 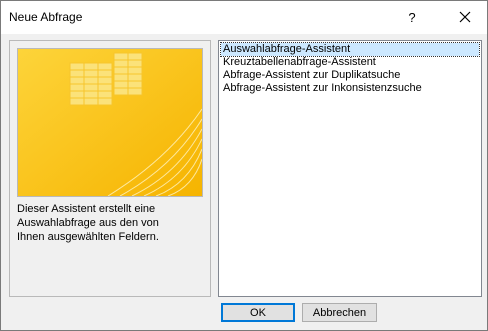 What do you see at coordinates (339, 312) in the screenshot?
I see `cancel-button: Abbrechen` at bounding box center [339, 312].